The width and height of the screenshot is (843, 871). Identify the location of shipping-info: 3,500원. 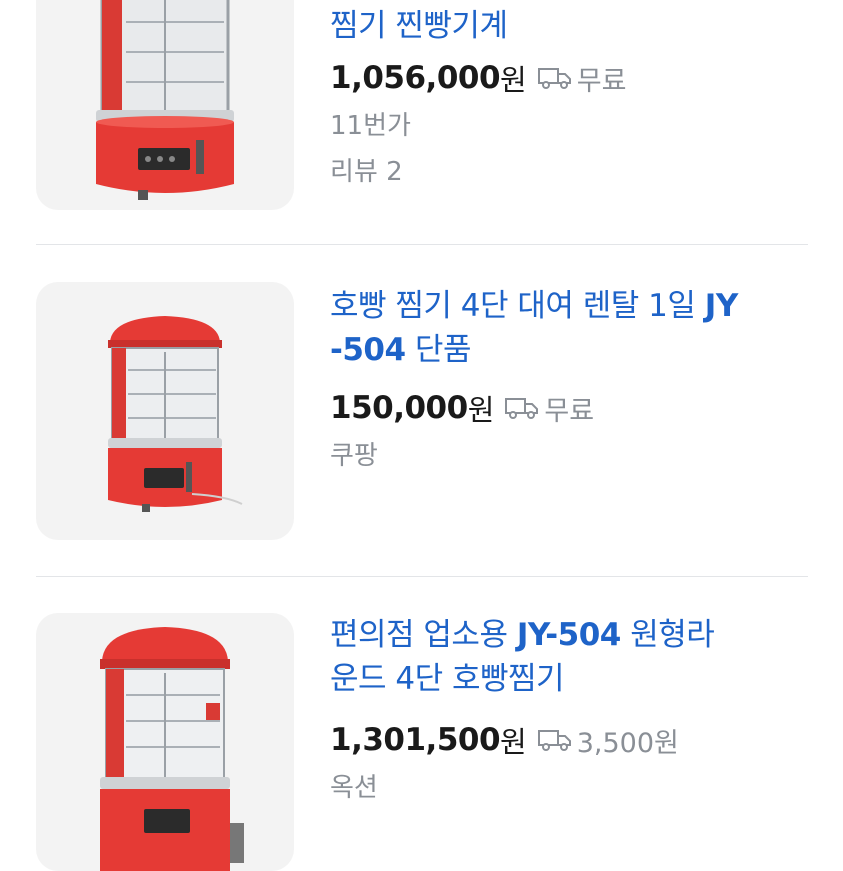
(608, 740).